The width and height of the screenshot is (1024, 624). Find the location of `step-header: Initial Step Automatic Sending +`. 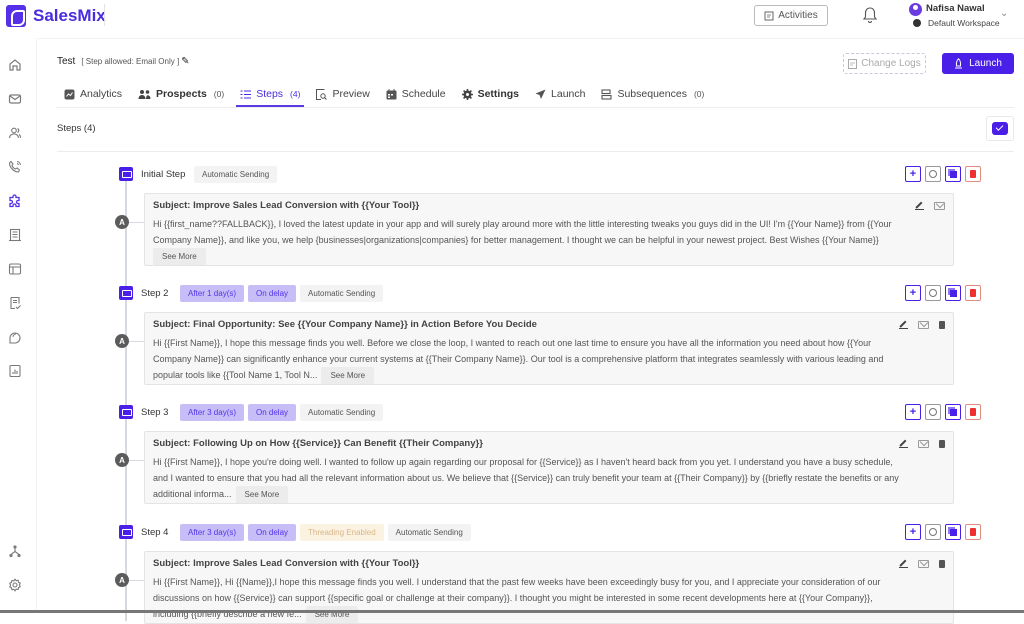

step-header: Initial Step Automatic Sending + is located at coordinates (549, 175).